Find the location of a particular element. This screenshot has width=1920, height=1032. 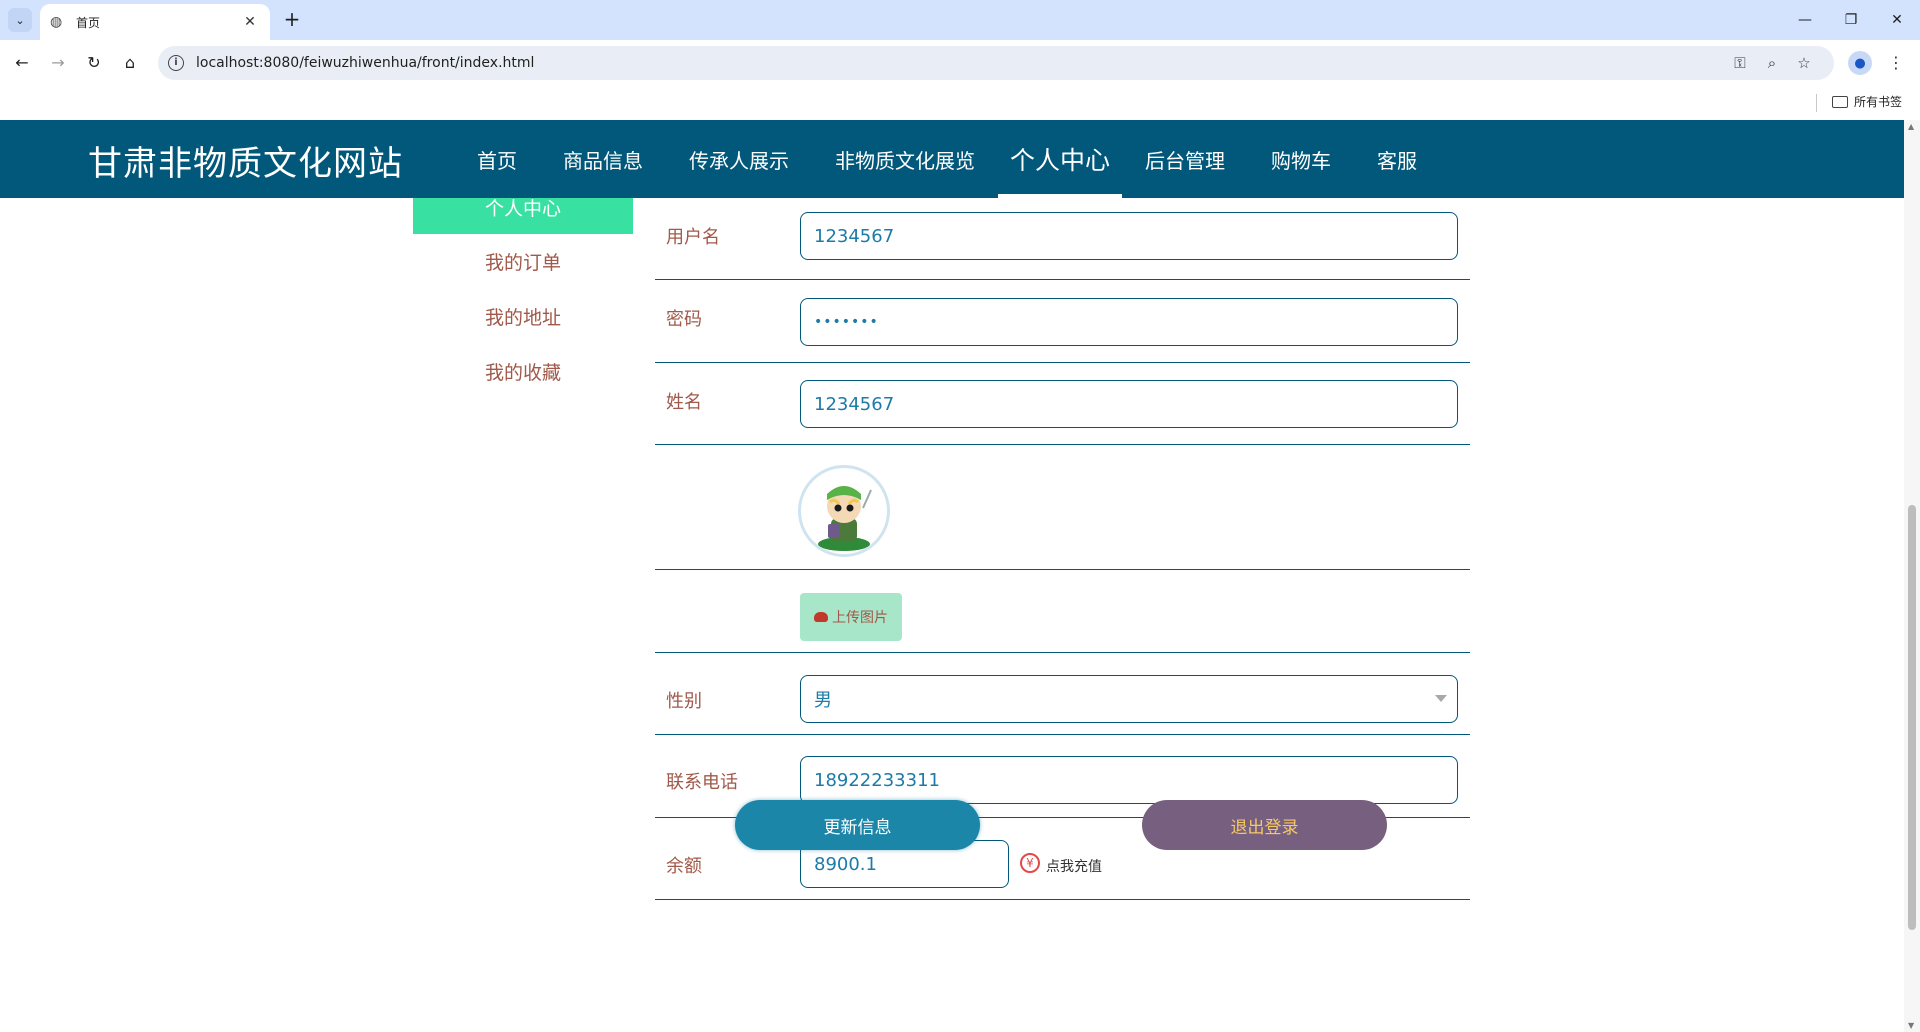

home-icon: ⌂ is located at coordinates (130, 63).